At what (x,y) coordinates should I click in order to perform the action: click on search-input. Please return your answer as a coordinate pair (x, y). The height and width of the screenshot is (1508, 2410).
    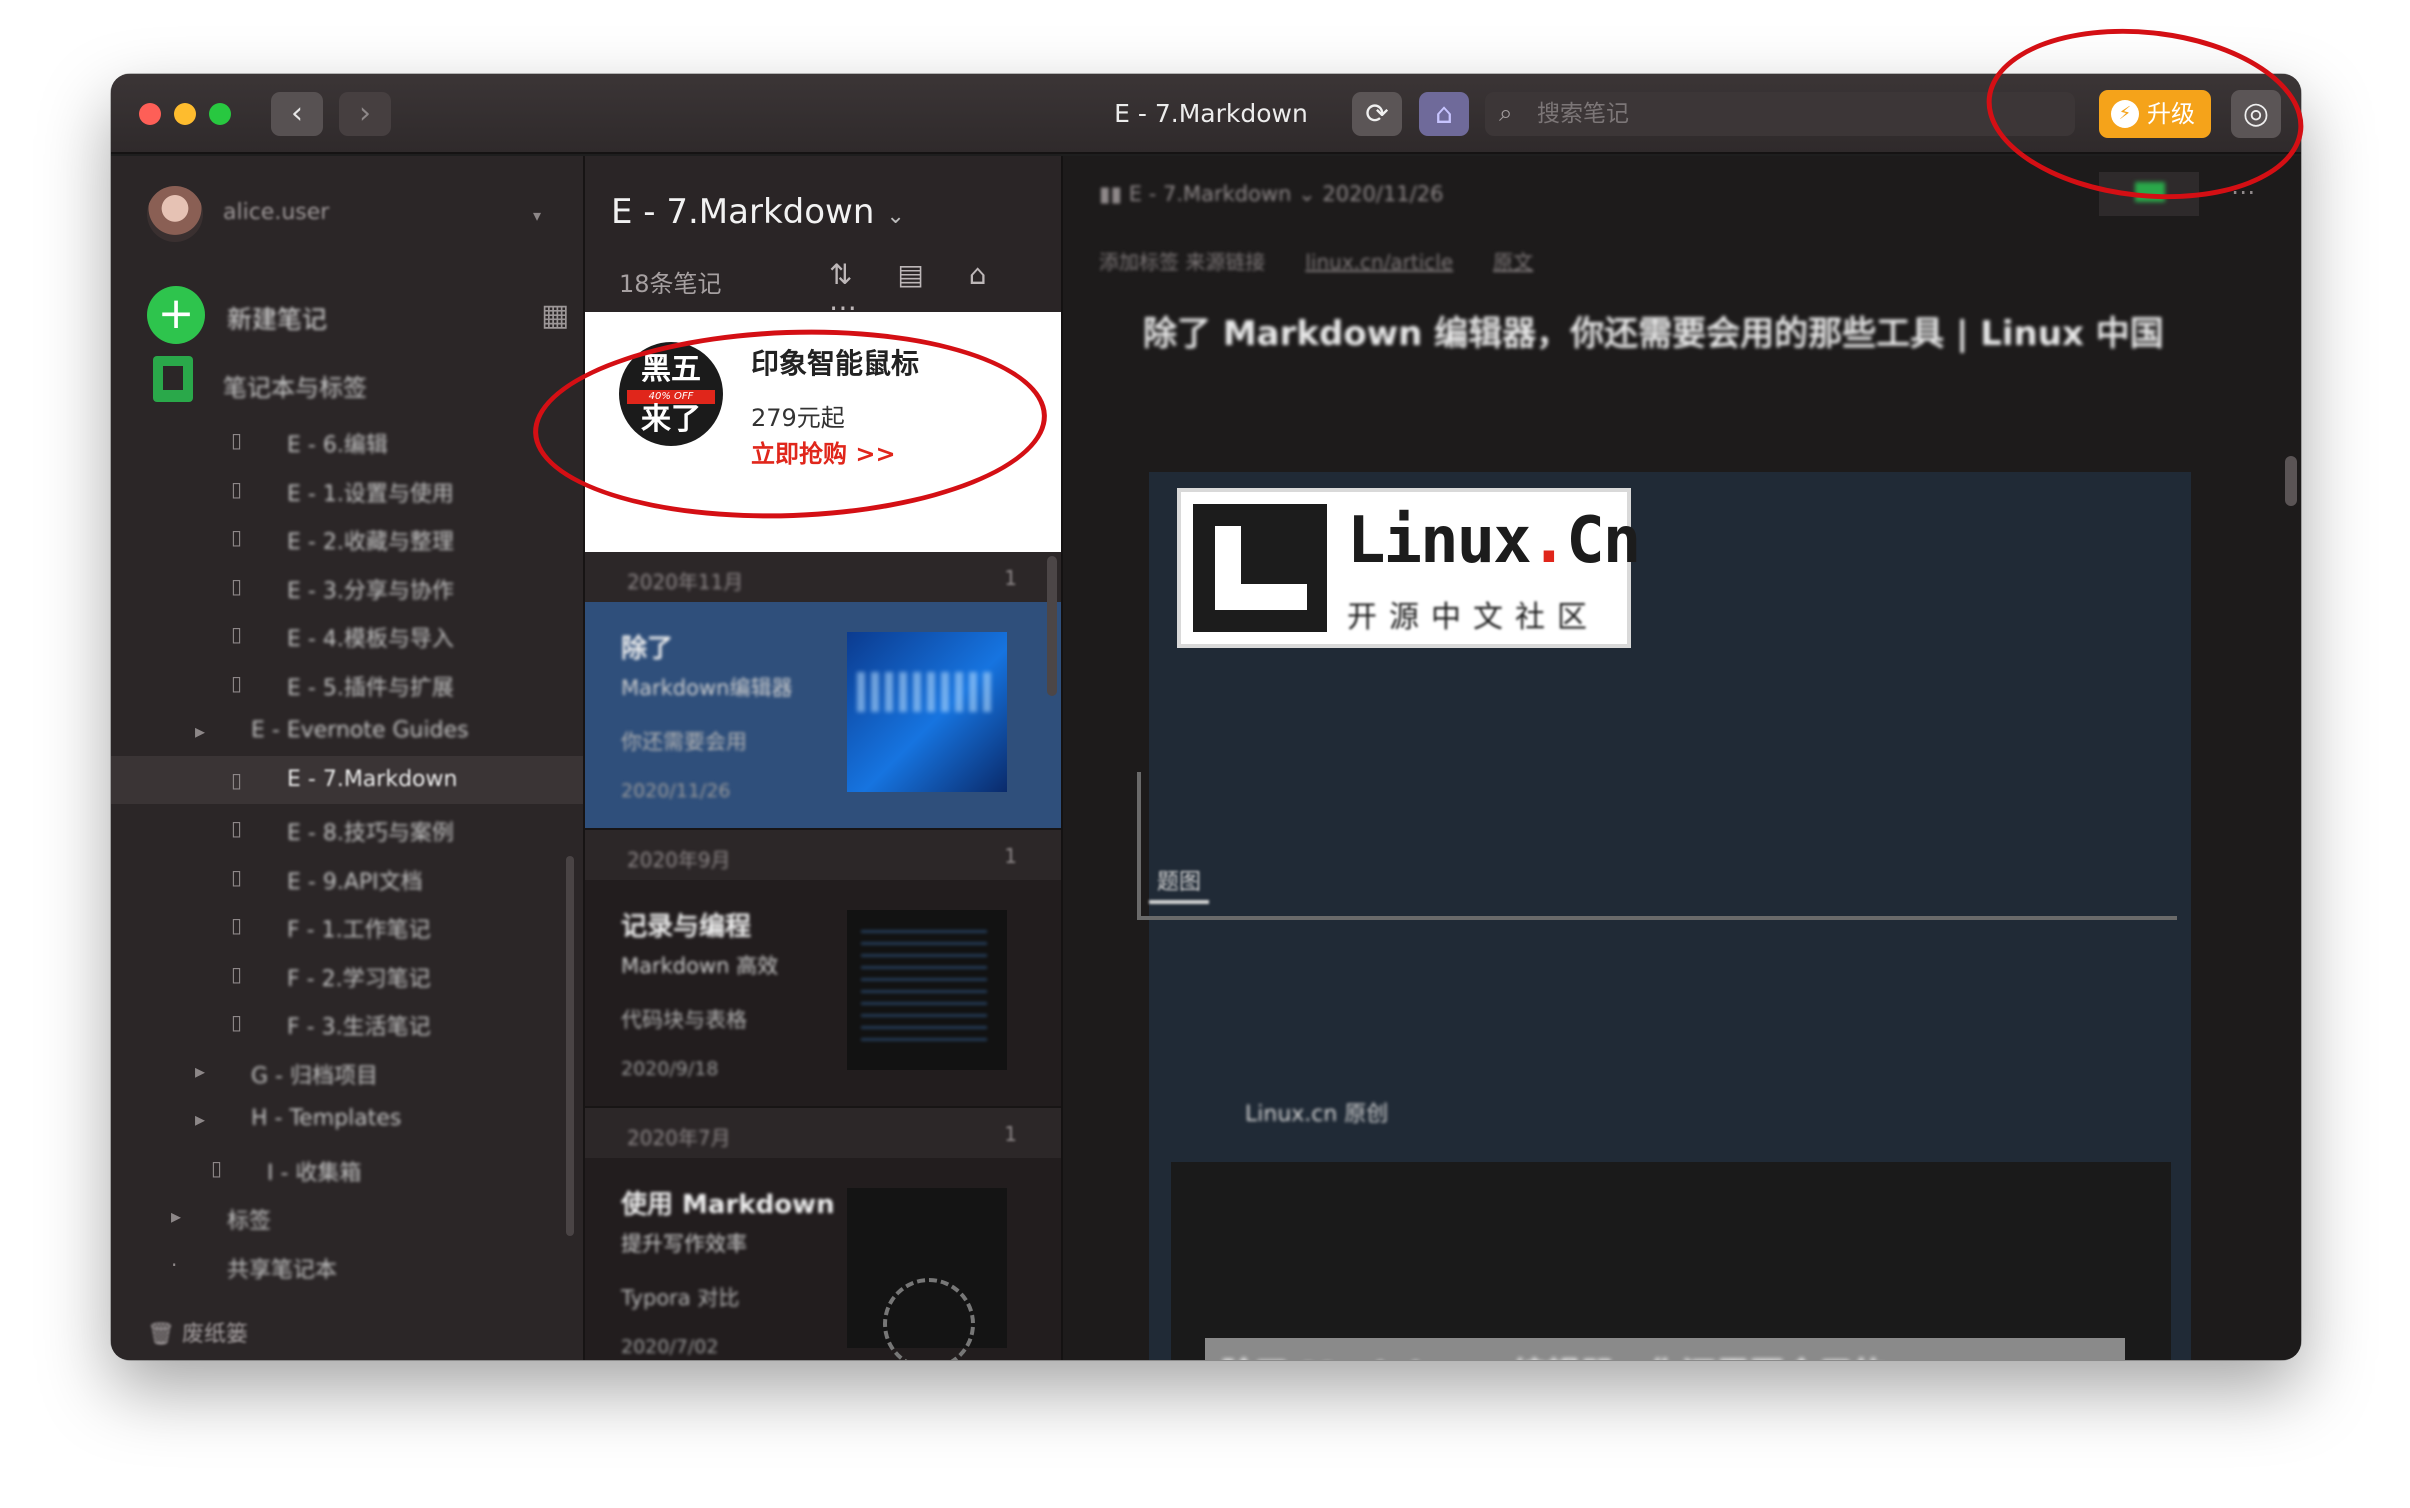
    Looking at the image, I should click on (1797, 114).